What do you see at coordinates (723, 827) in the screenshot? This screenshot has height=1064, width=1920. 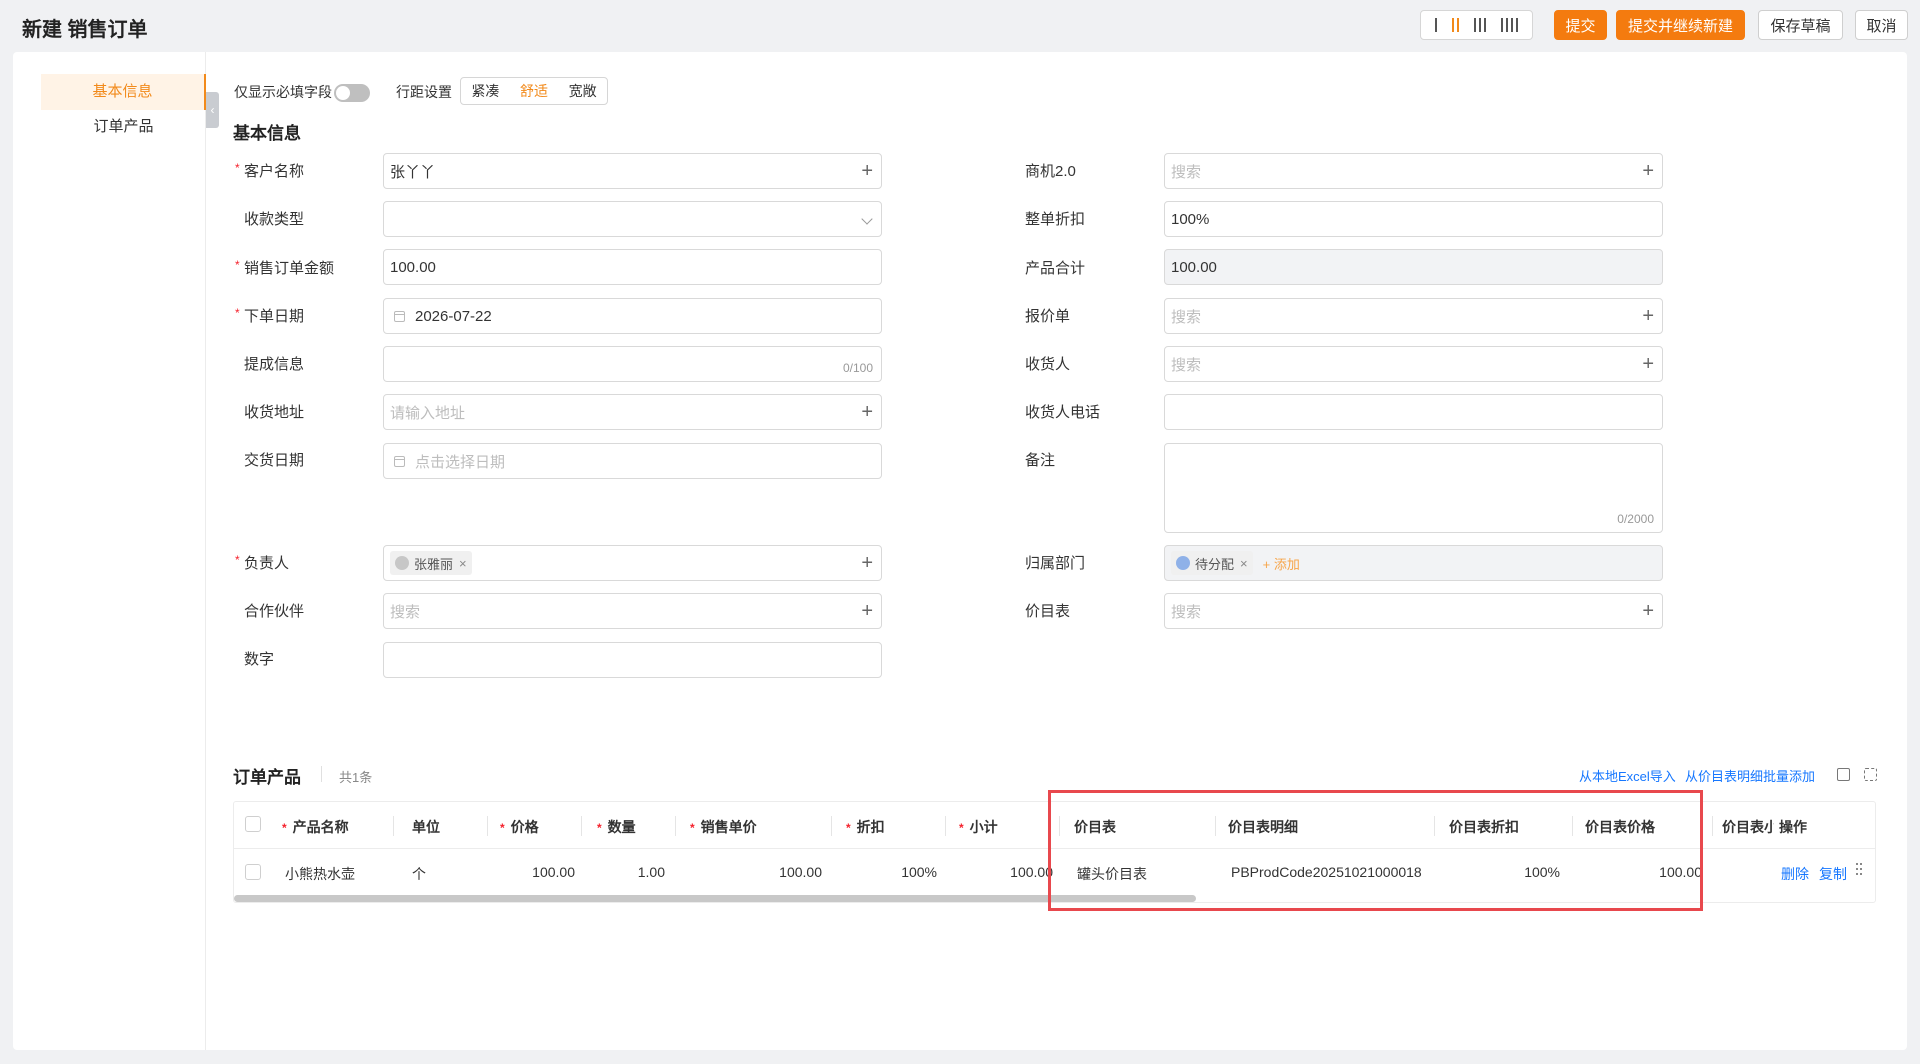 I see `col-unit-price: * 销售单价` at bounding box center [723, 827].